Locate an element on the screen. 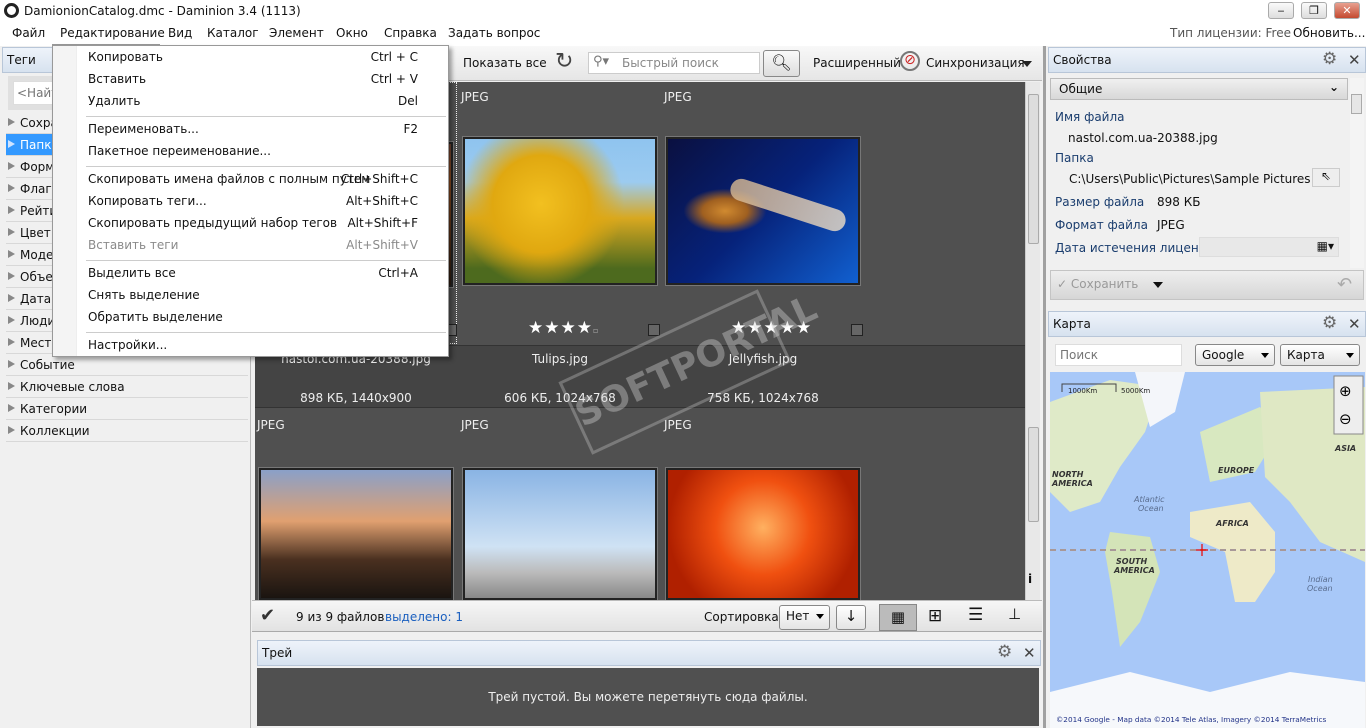 The height and width of the screenshot is (728, 1366). refresh-icon: ↻ is located at coordinates (564, 61).